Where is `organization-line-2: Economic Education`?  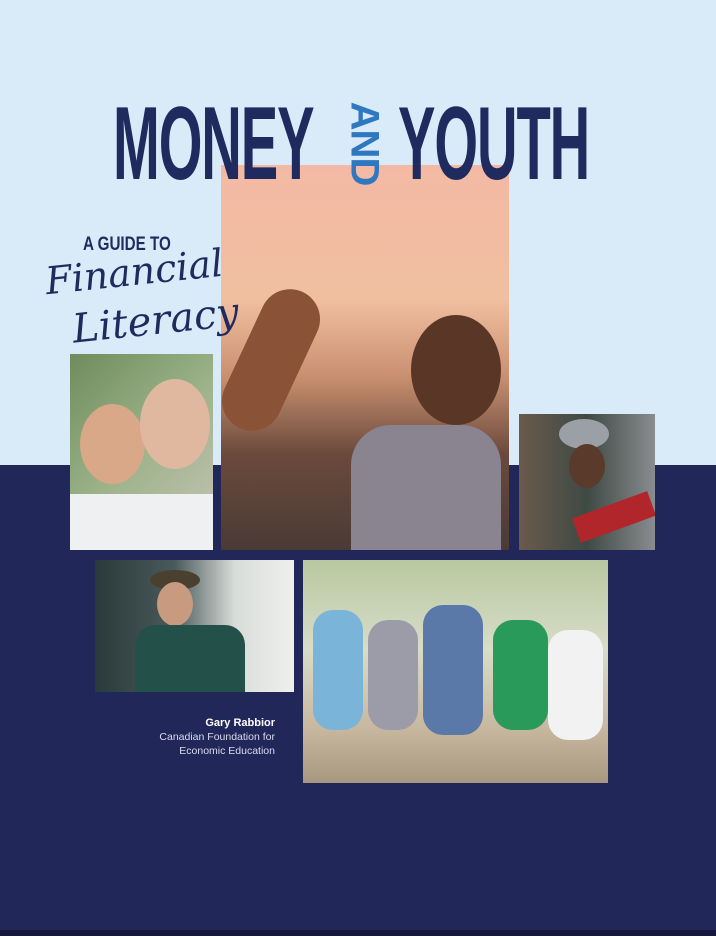 organization-line-2: Economic Education is located at coordinates (227, 751).